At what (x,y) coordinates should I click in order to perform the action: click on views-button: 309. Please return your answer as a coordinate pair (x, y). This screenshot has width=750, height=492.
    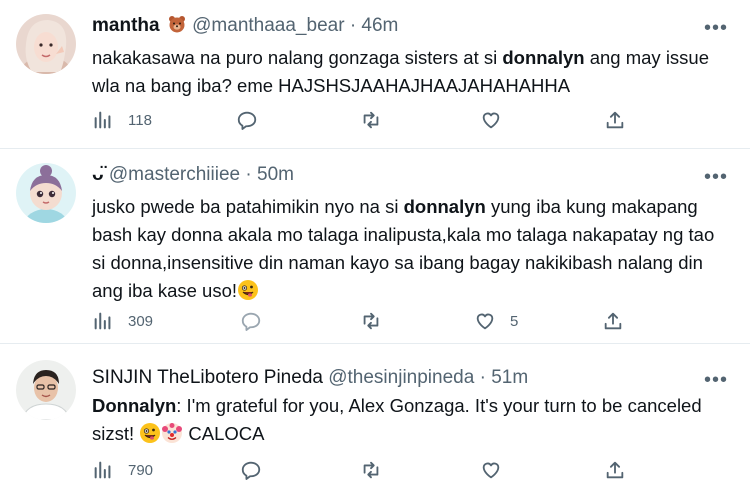
    Looking at the image, I should click on (122, 321).